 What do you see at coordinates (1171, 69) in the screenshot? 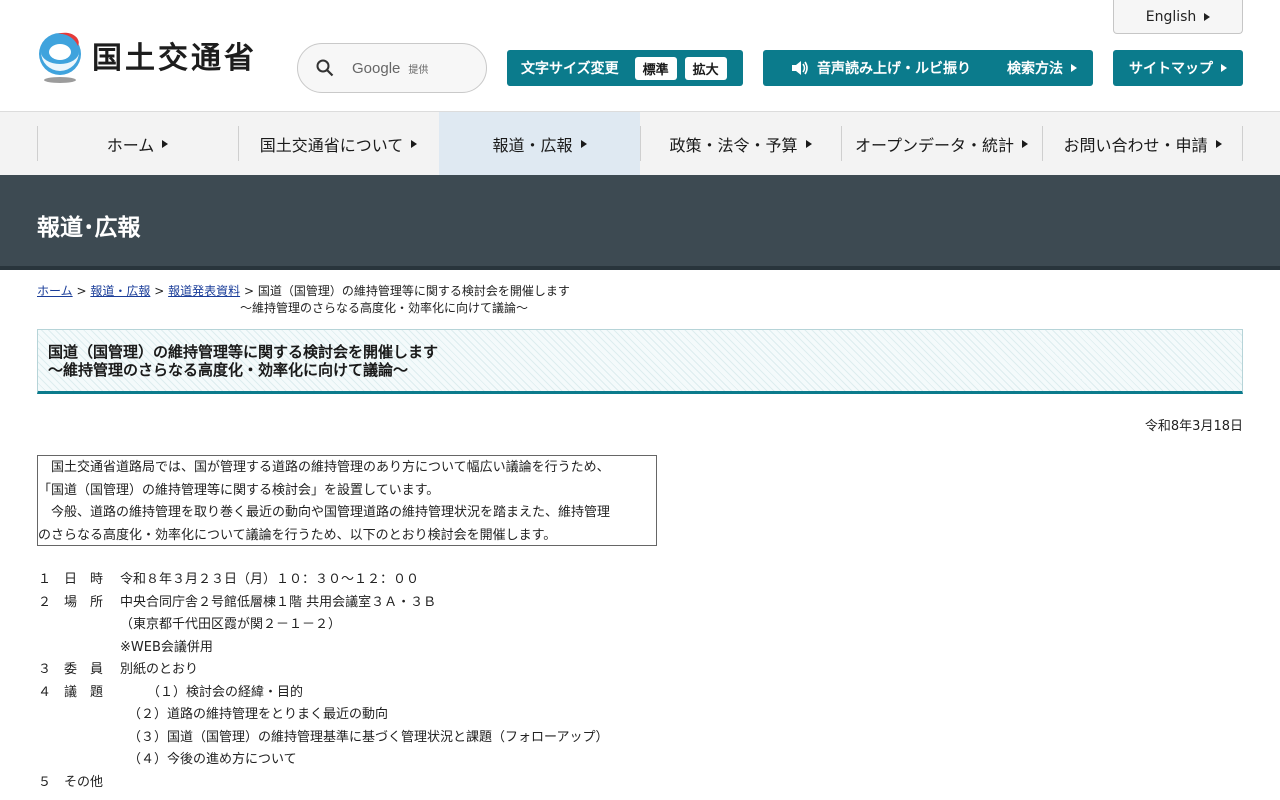
I see `sitemap-label: サイトマップ` at bounding box center [1171, 69].